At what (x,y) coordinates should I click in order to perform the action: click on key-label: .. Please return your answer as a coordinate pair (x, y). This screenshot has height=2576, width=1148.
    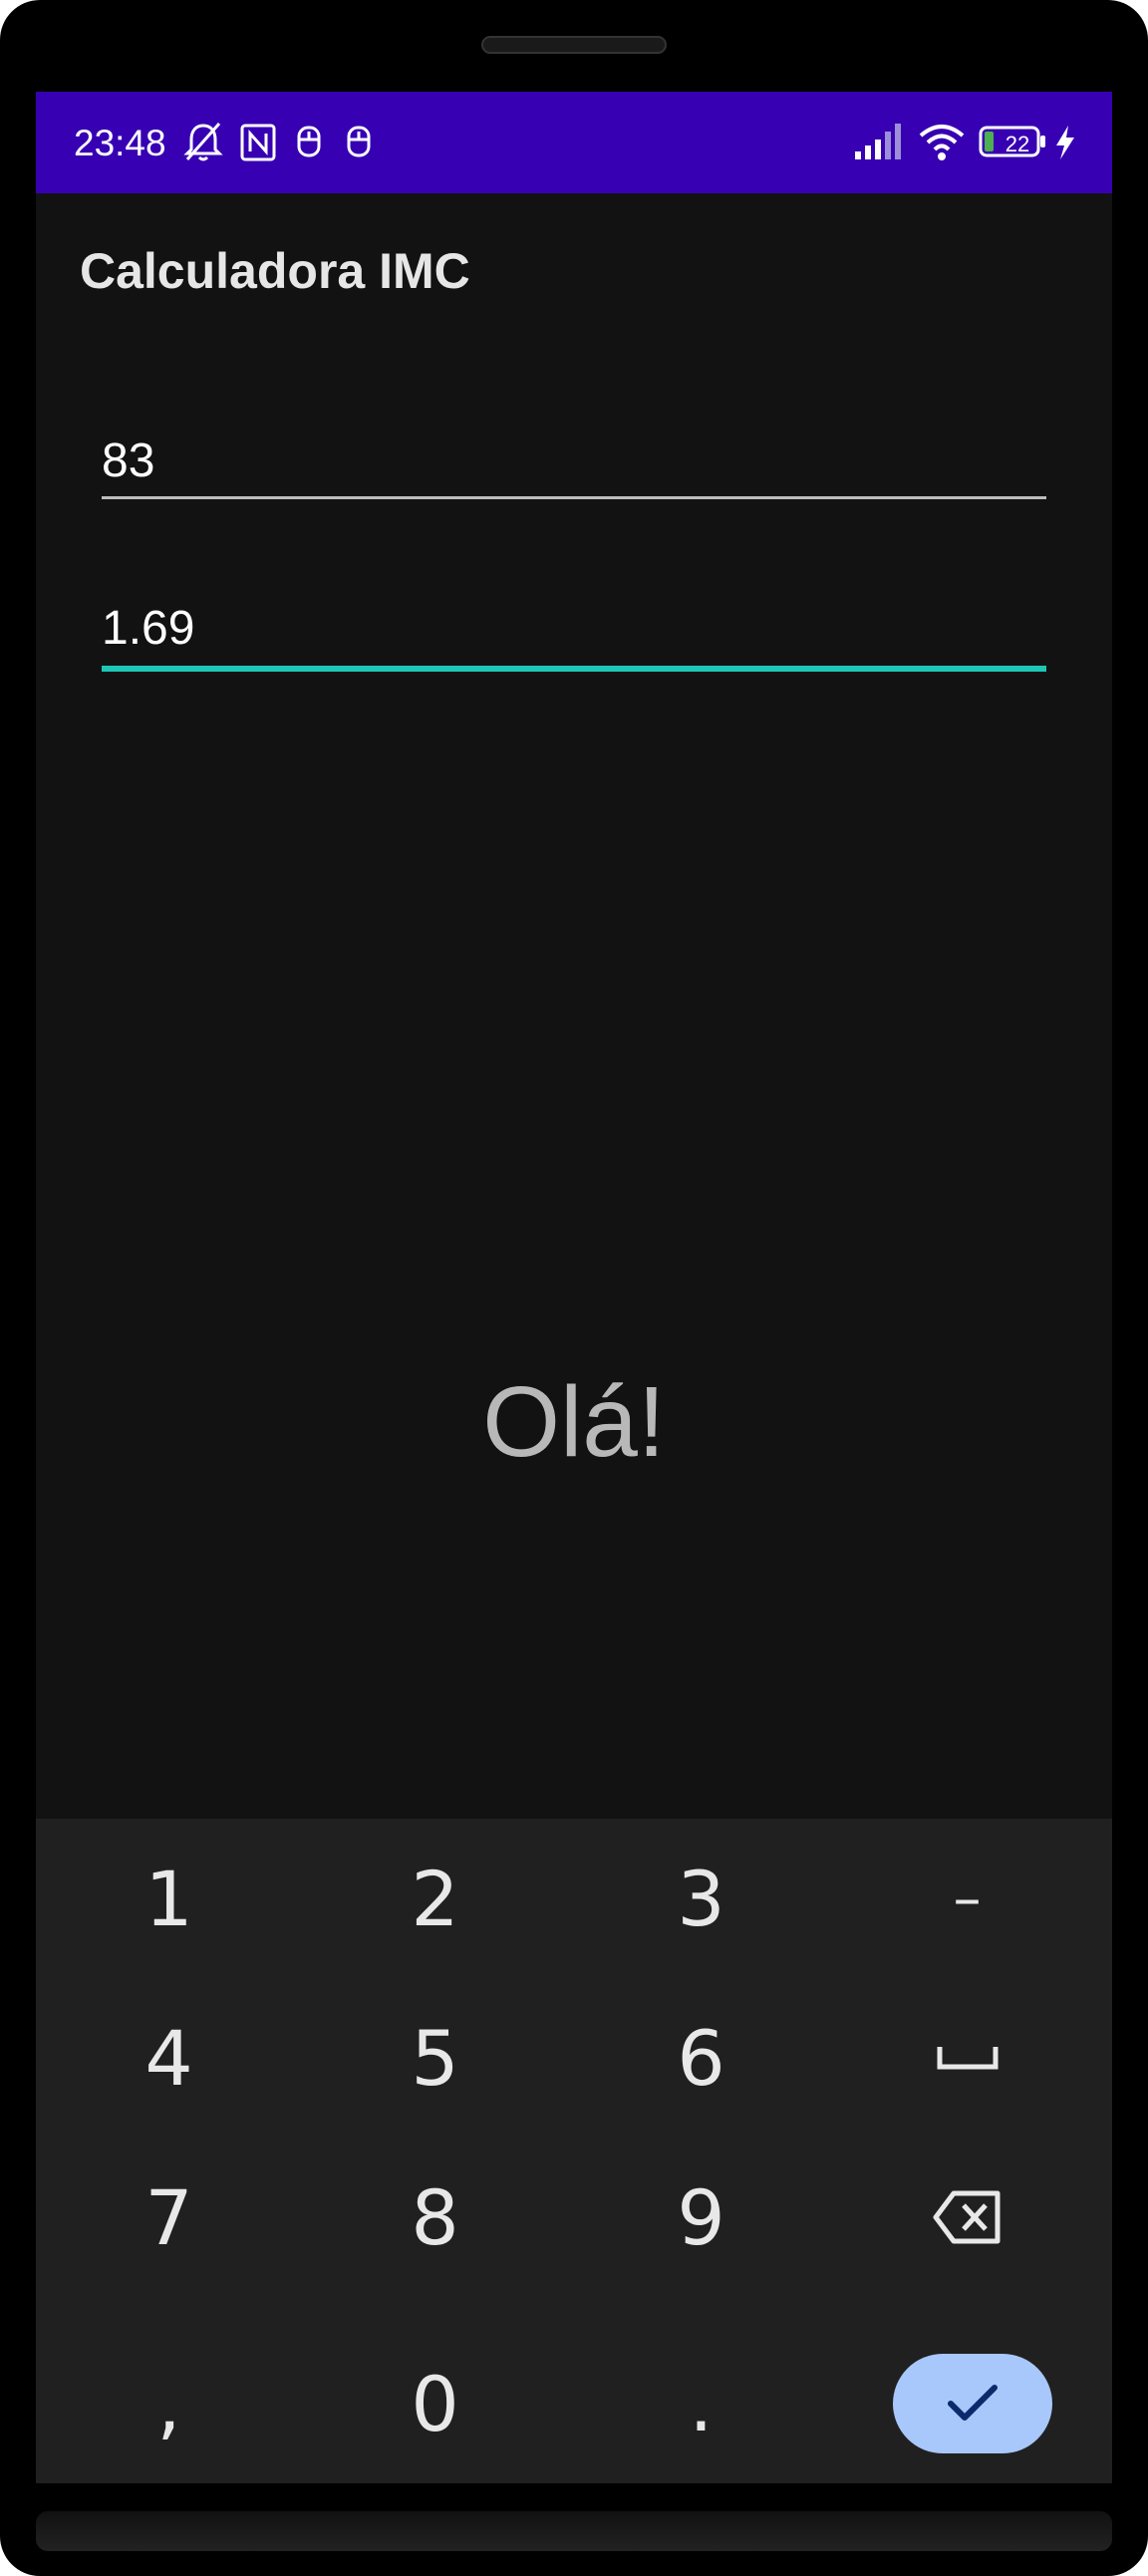
    Looking at the image, I should click on (701, 2403).